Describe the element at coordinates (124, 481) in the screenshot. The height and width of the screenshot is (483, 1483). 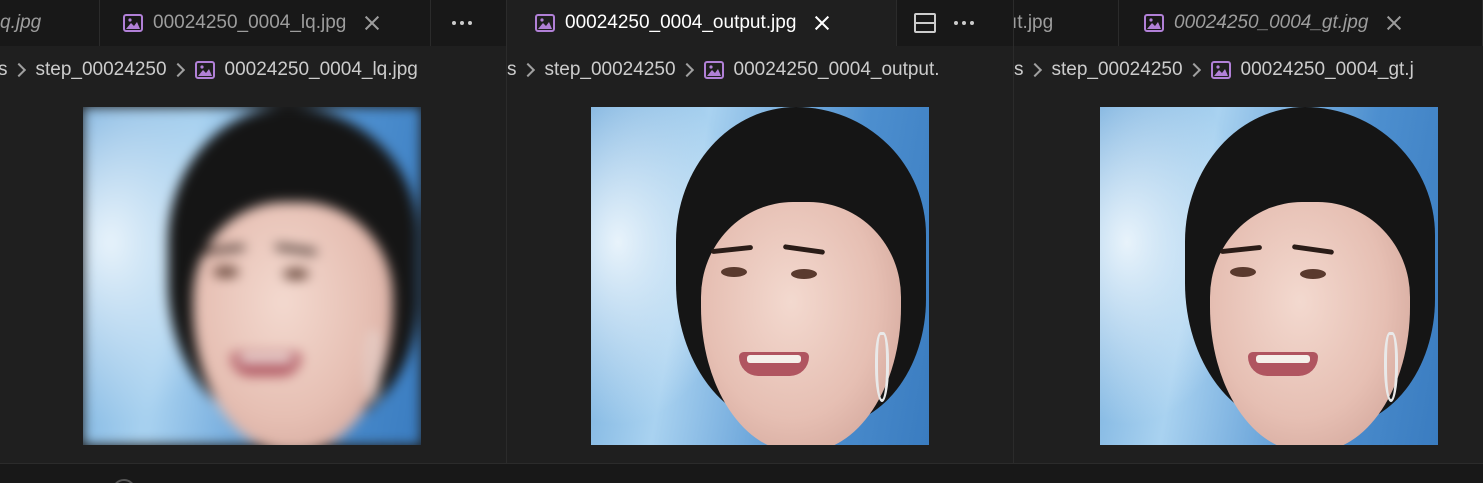
I see `status-circle-icon` at that location.